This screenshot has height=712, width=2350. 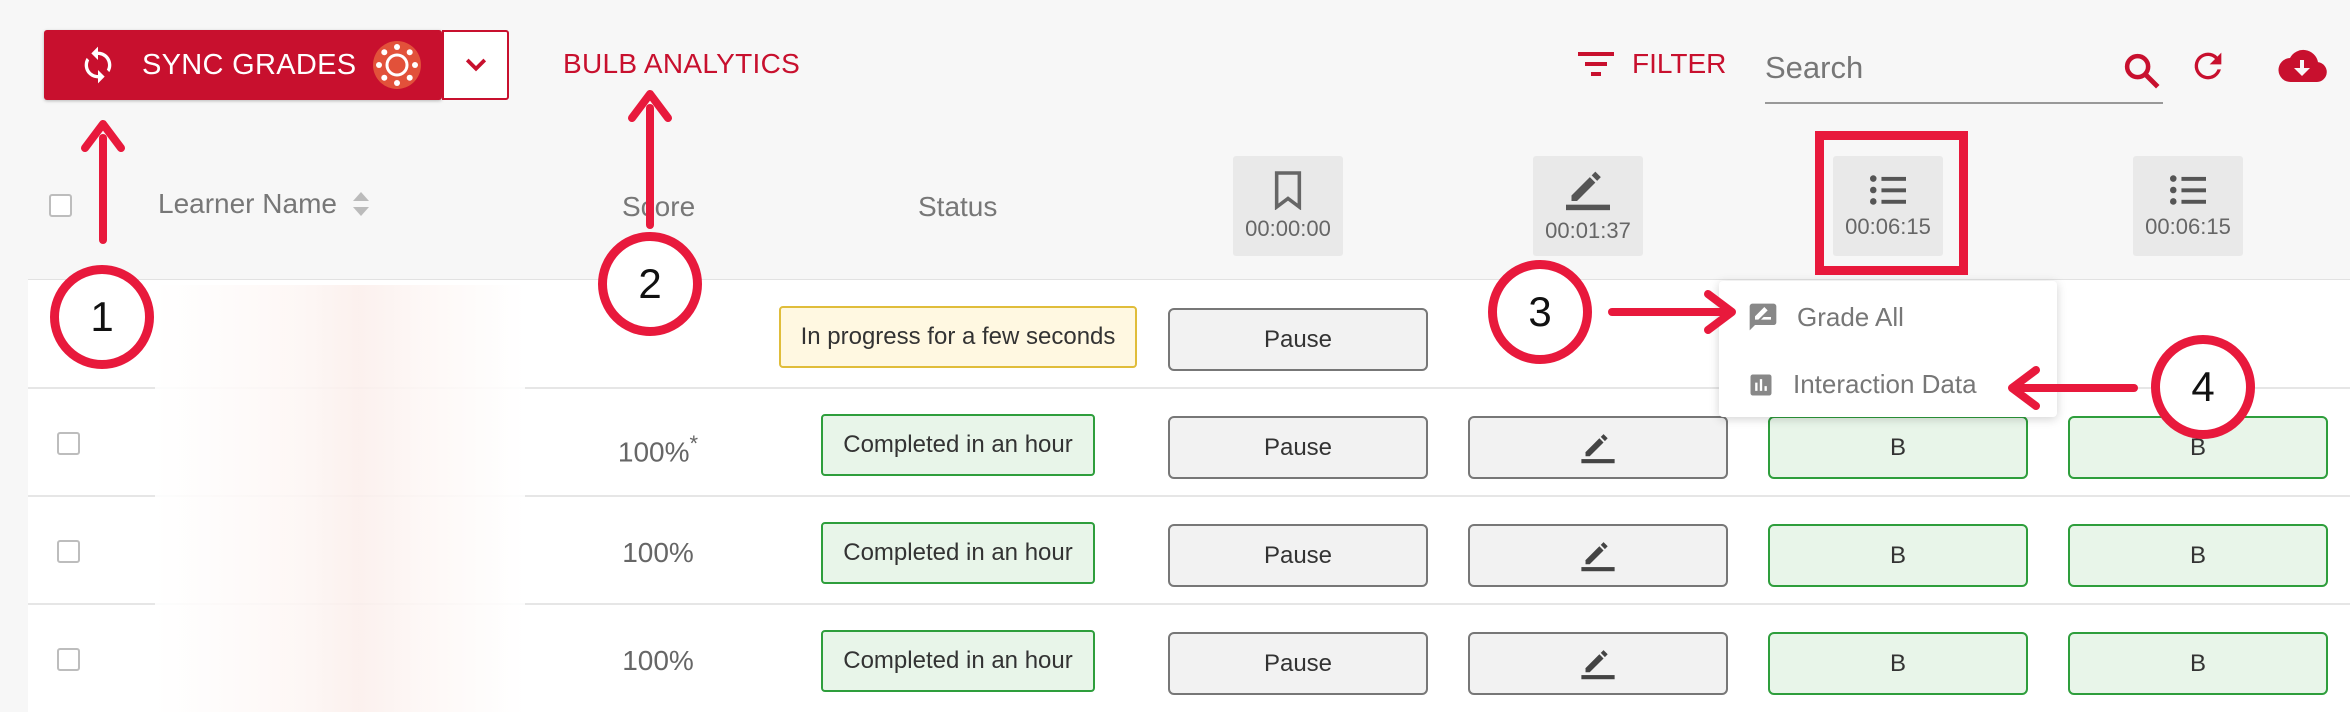 I want to click on callout-1: 1, so click(x=102, y=317).